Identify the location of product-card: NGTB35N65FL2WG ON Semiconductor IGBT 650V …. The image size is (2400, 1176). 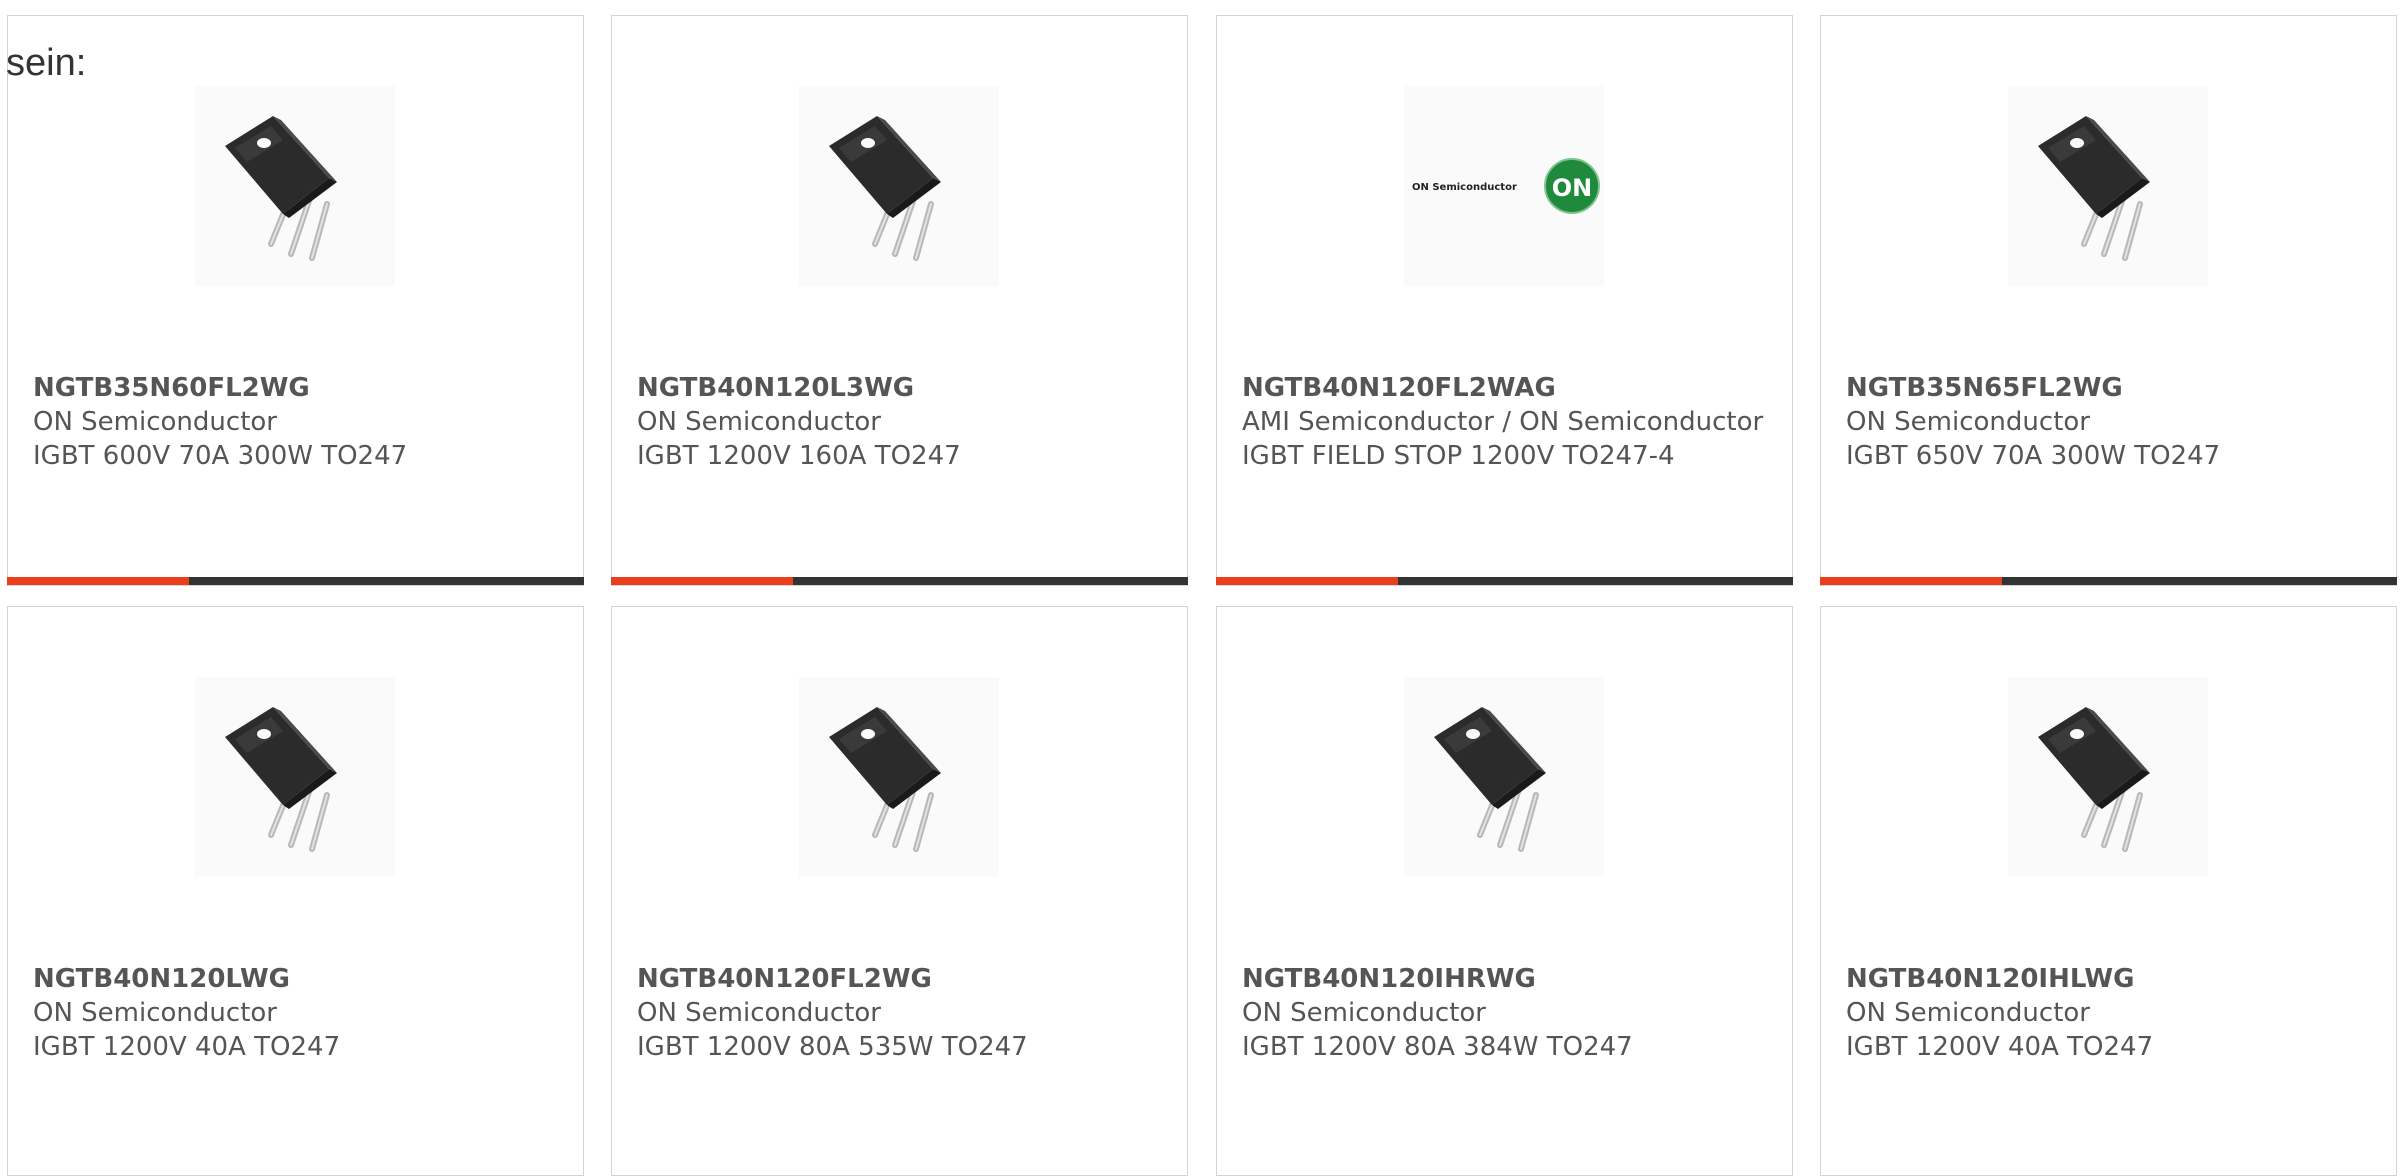
(2108, 300).